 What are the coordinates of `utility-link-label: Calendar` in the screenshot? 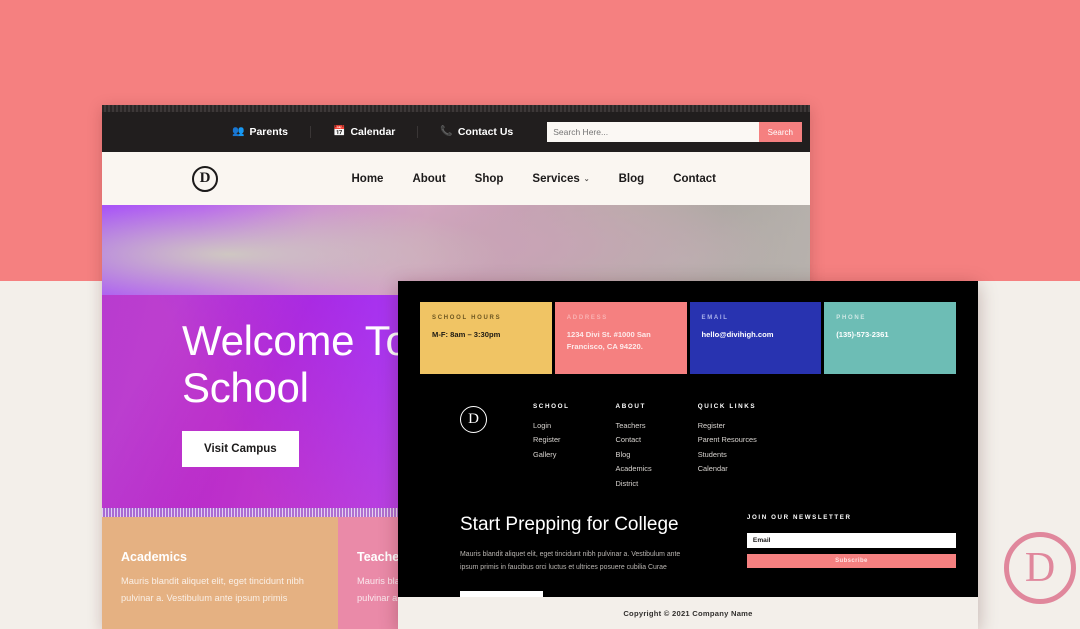 It's located at (373, 132).